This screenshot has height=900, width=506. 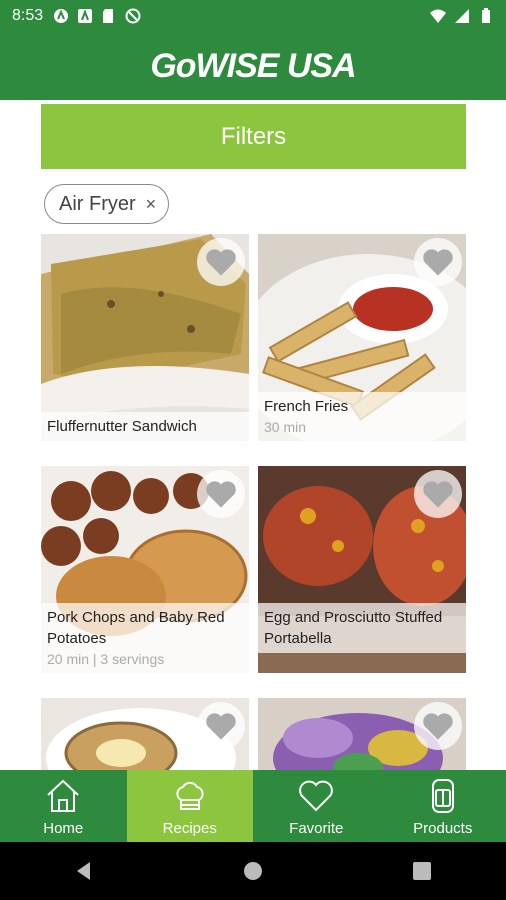 What do you see at coordinates (362, 569) in the screenshot?
I see `recipe-card: Egg and Prosciutto Stuffed Portabella` at bounding box center [362, 569].